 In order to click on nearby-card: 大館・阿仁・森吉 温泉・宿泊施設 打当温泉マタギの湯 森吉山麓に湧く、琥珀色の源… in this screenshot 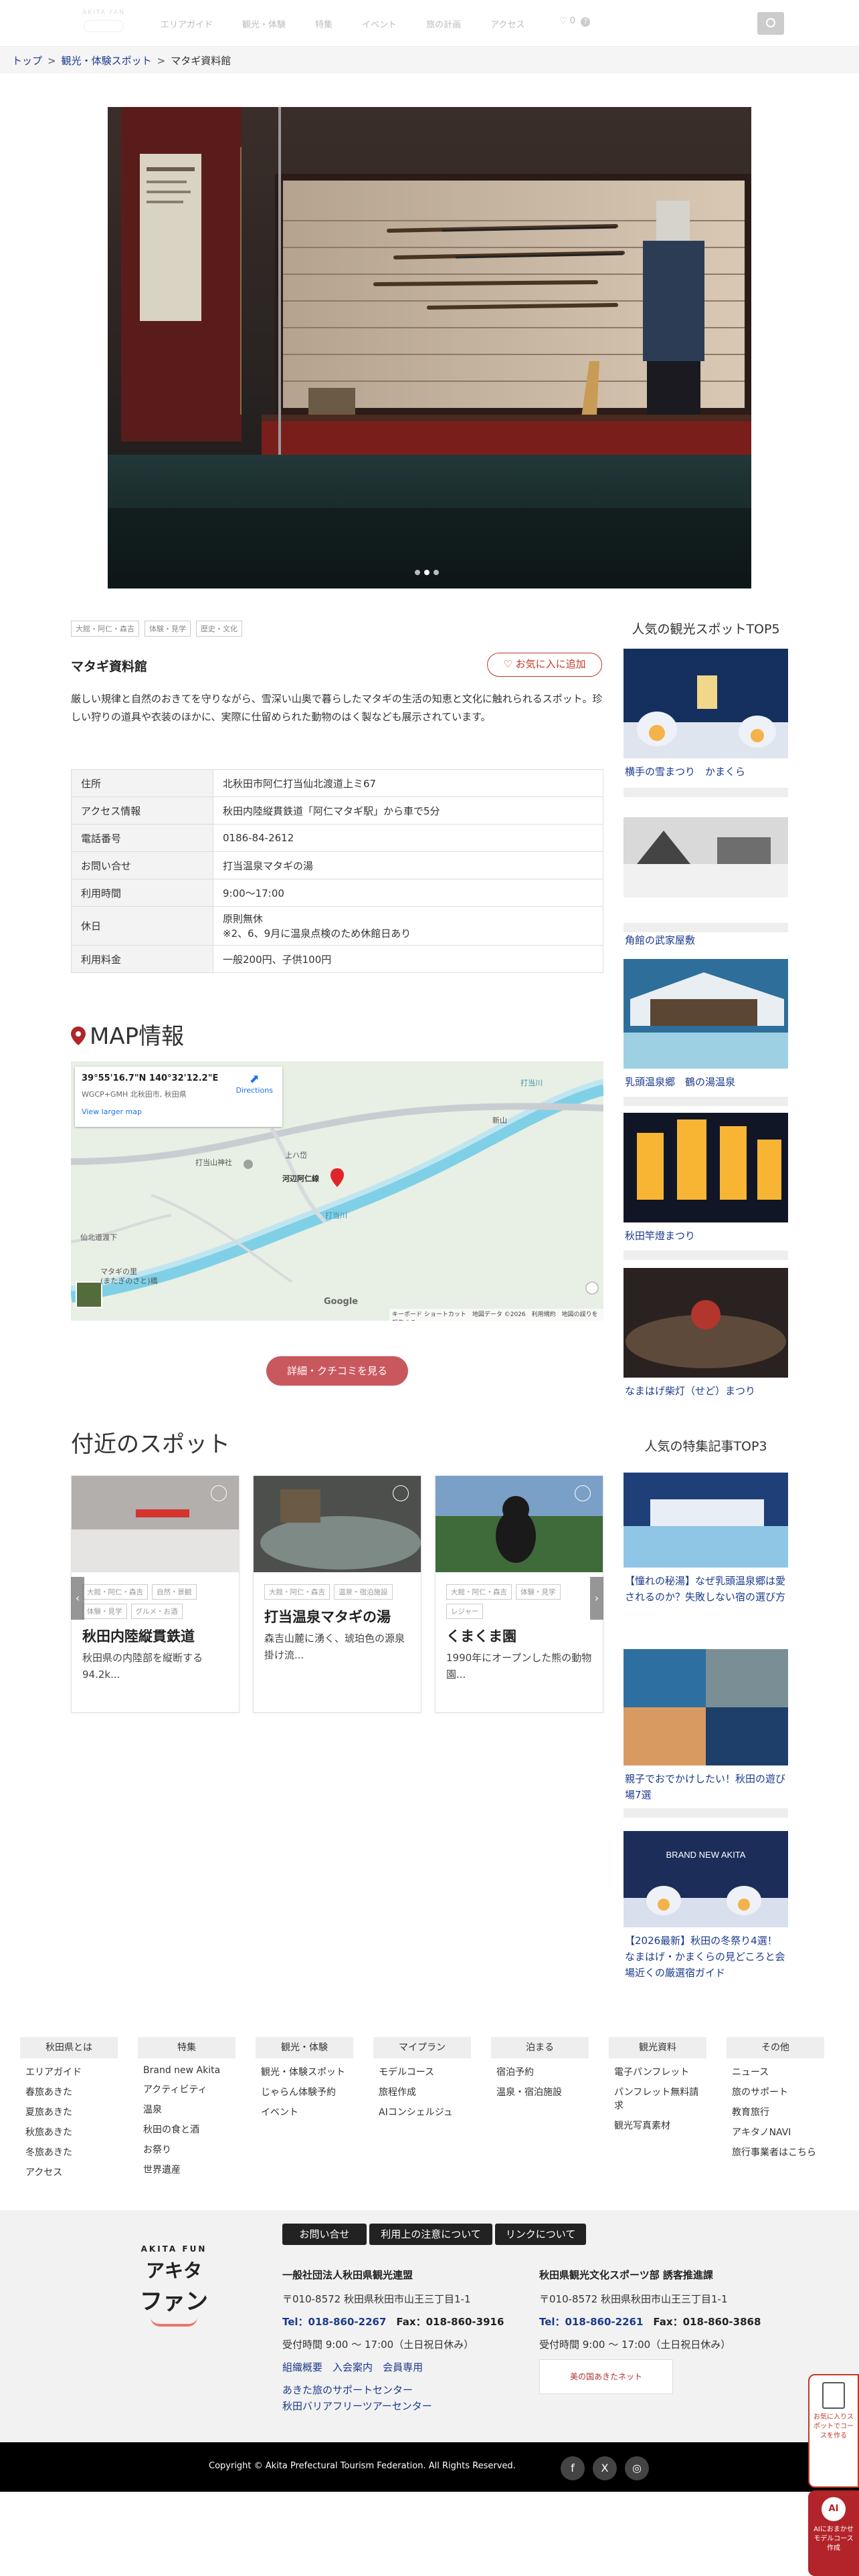, I will do `click(337, 1594)`.